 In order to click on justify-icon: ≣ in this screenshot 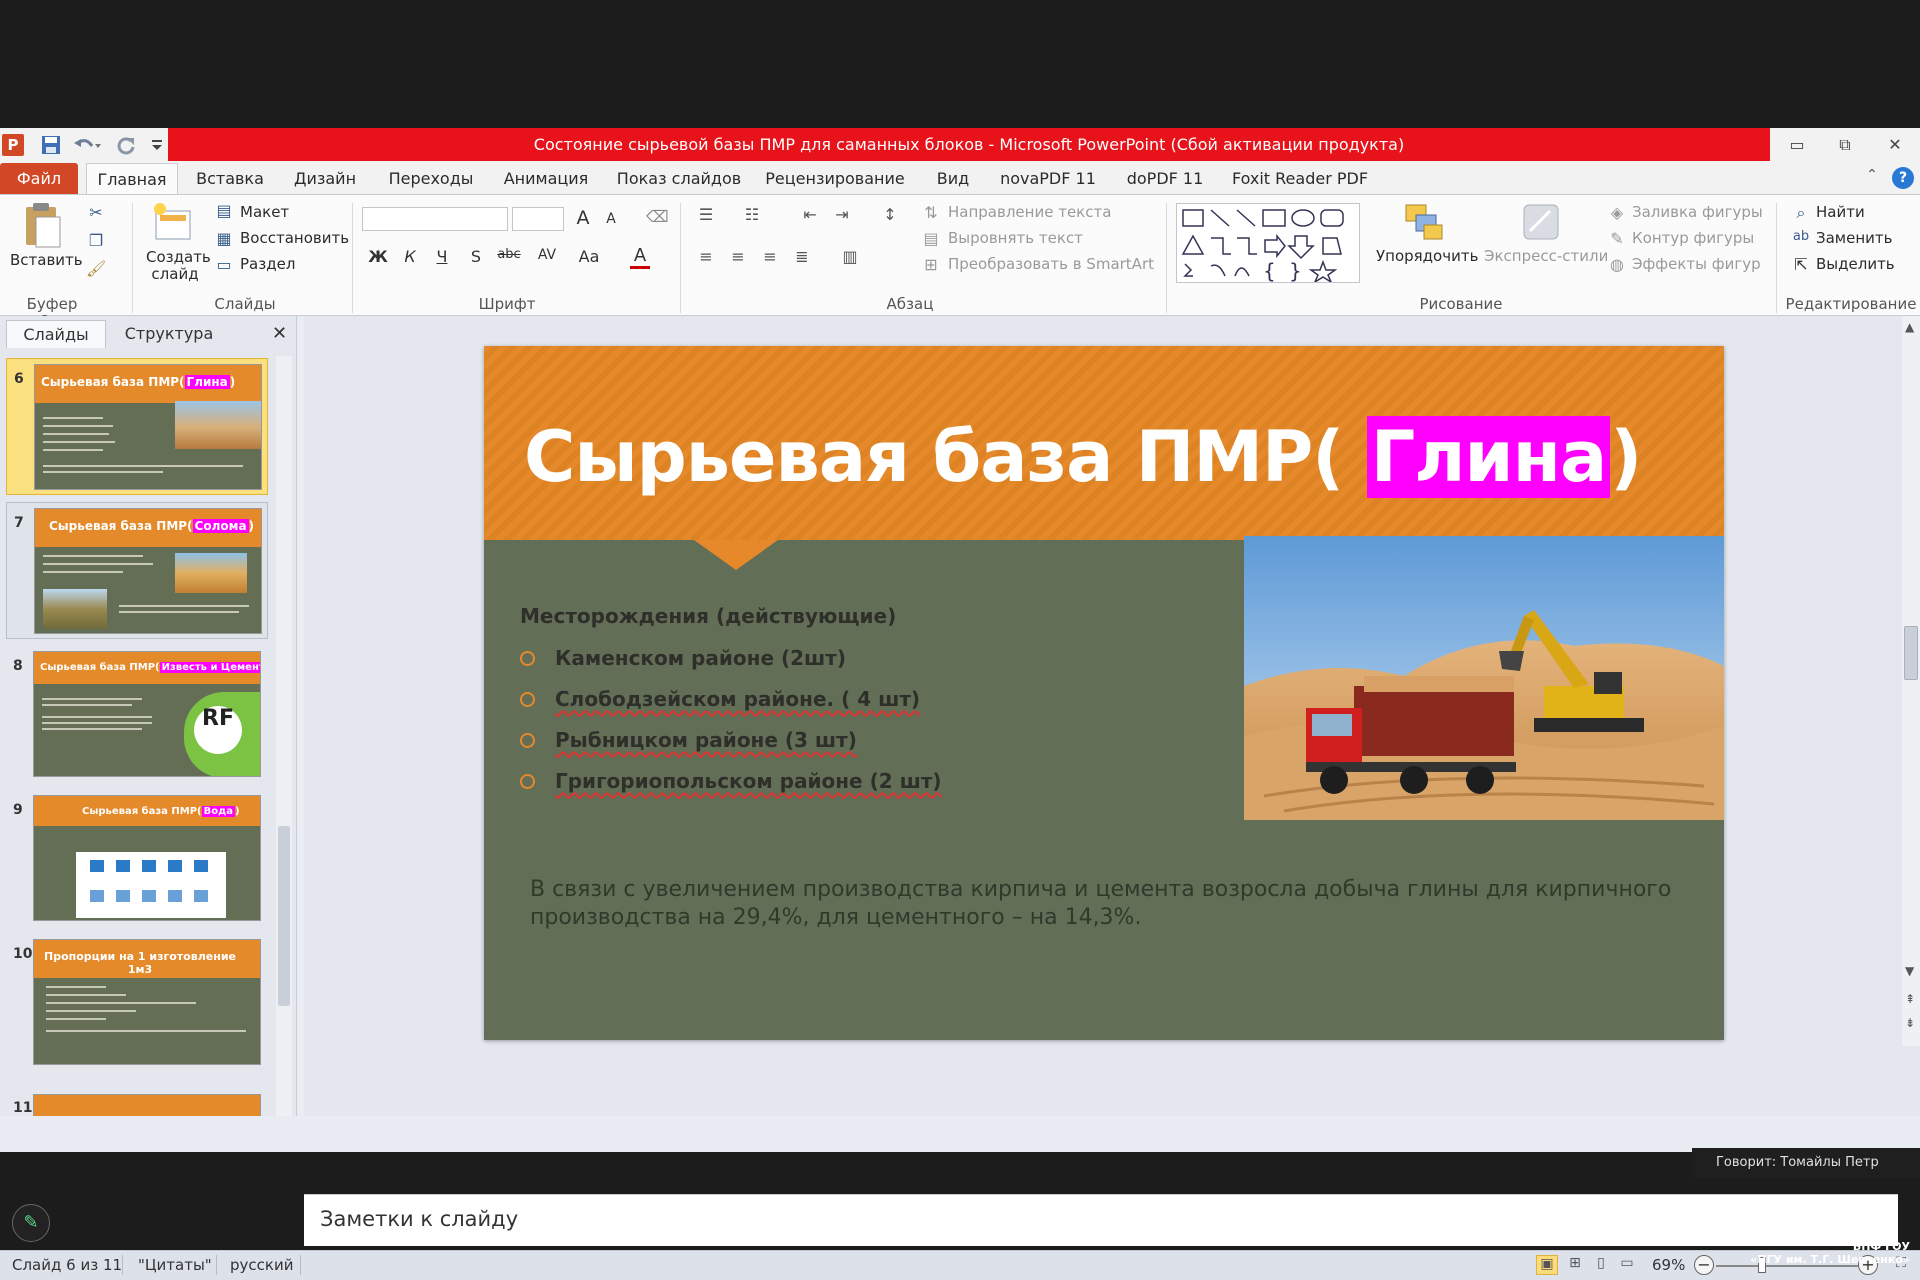, I will do `click(802, 256)`.